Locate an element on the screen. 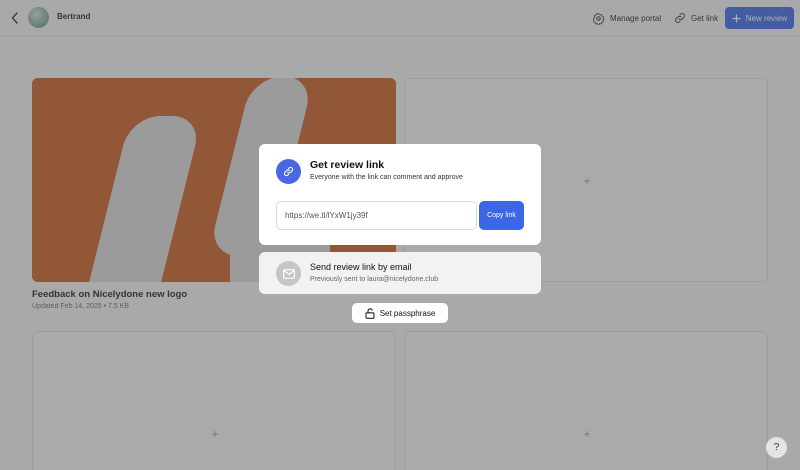 The height and width of the screenshot is (470, 800). mail-icon is located at coordinates (288, 273).